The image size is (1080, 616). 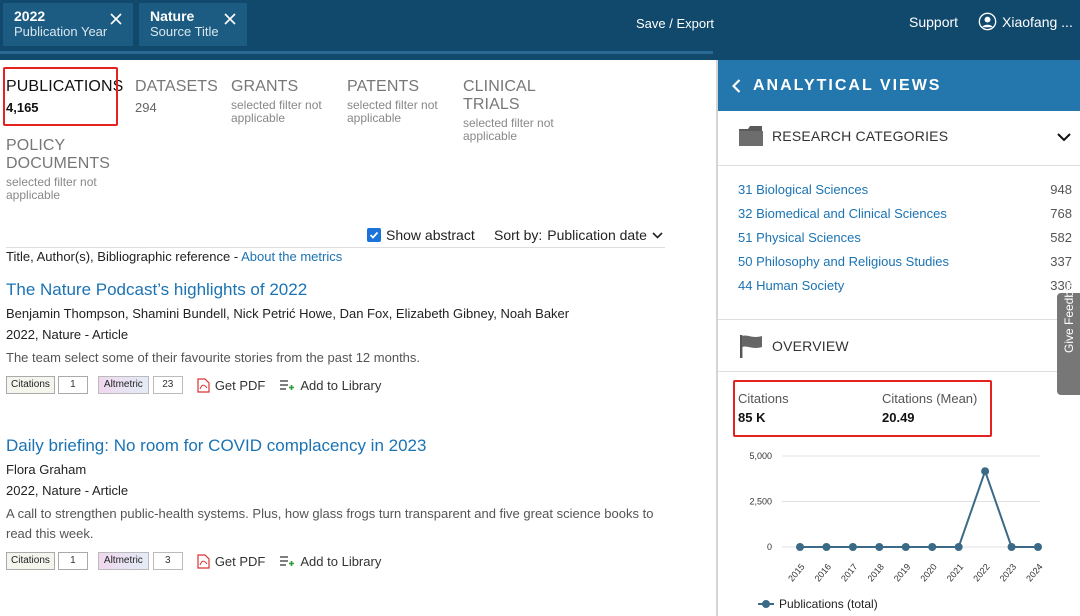 I want to click on sort-by-dropdown: Sort by: Publication date, so click(x=578, y=235).